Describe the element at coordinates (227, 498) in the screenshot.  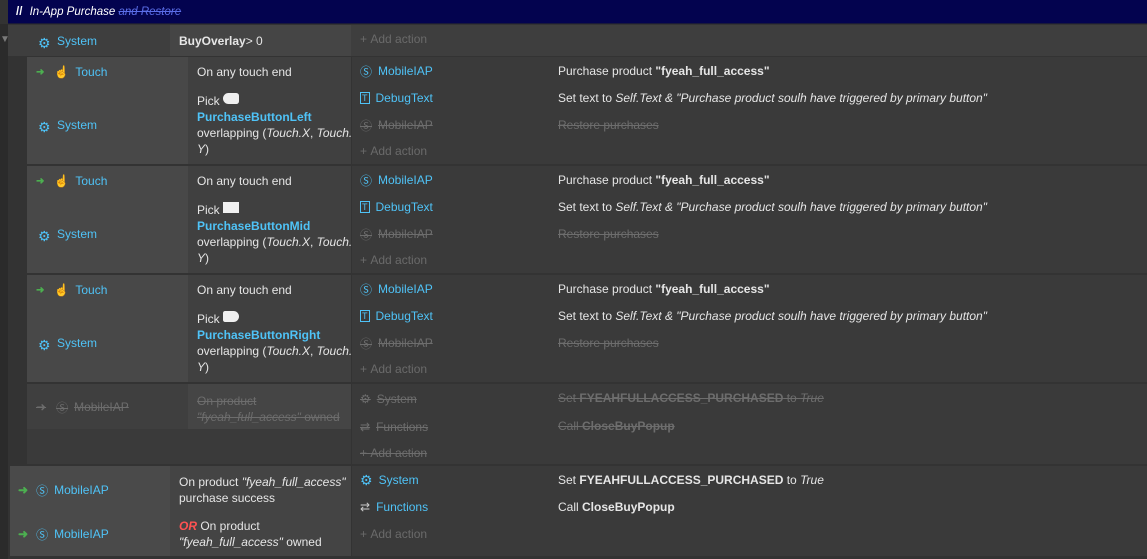
I see `final-cond1-line2: purchase success` at that location.